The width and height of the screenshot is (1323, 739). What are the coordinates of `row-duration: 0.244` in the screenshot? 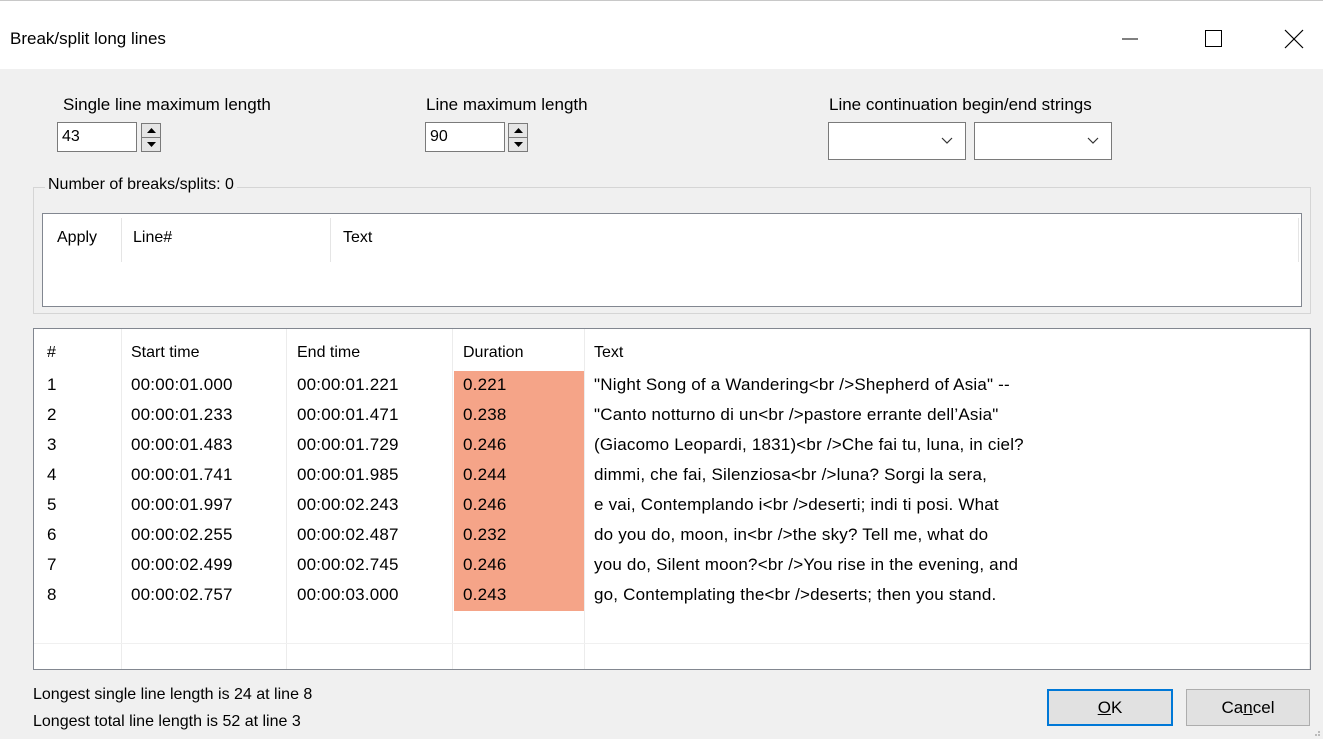 It's located at (485, 474).